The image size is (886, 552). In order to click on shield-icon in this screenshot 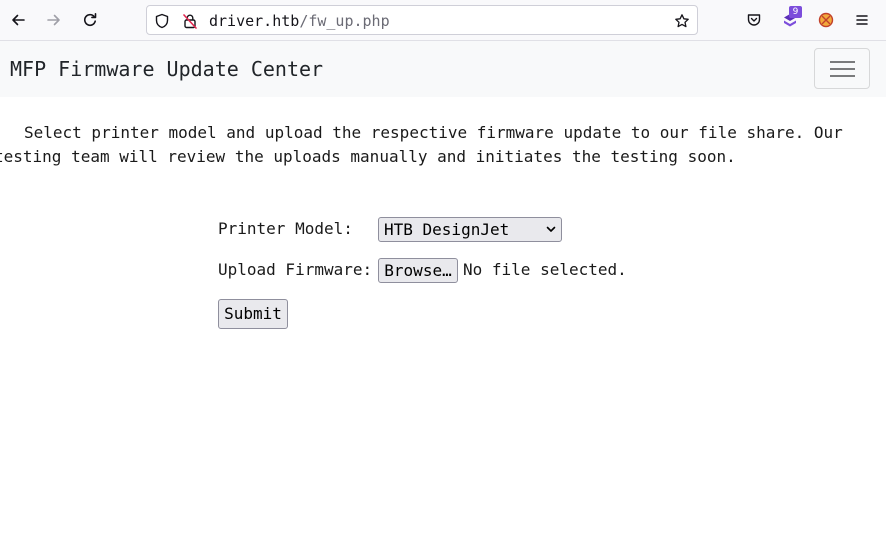, I will do `click(162, 21)`.